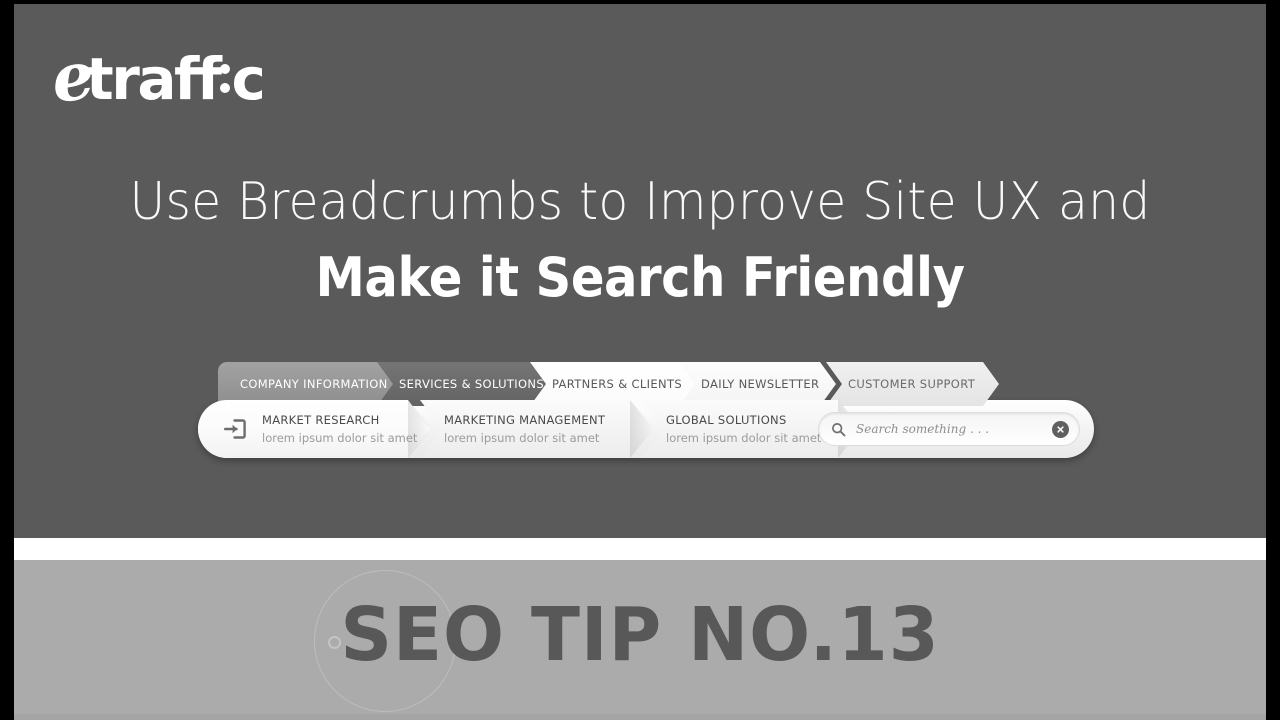 The height and width of the screenshot is (720, 1280). What do you see at coordinates (248, 79) in the screenshot?
I see `logo-wordmark-tail: c` at bounding box center [248, 79].